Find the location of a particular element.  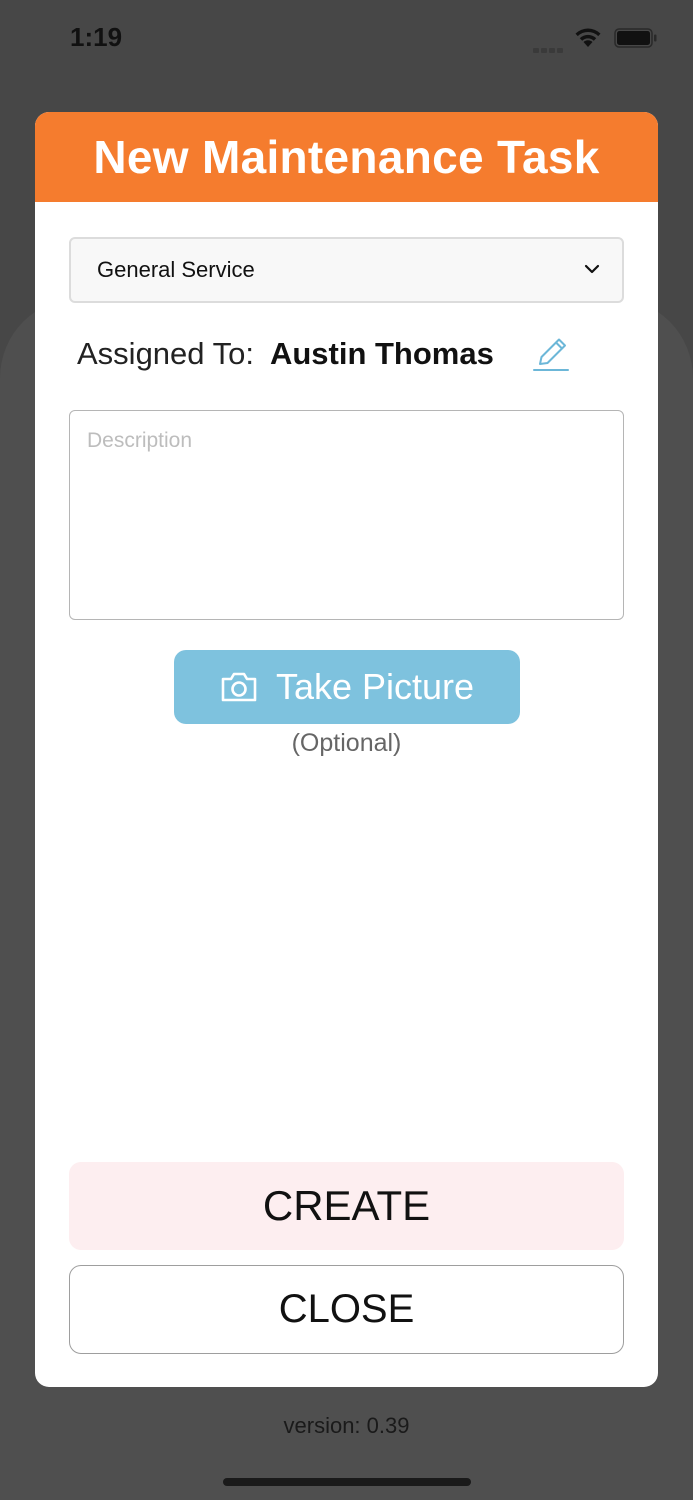

assigned-name: Austin Thomas is located at coordinates (381, 353).